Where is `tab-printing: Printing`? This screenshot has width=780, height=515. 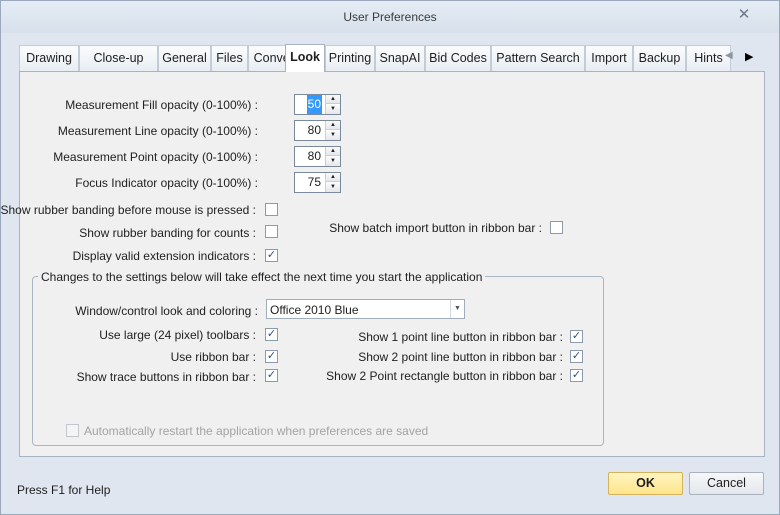 tab-printing: Printing is located at coordinates (350, 58).